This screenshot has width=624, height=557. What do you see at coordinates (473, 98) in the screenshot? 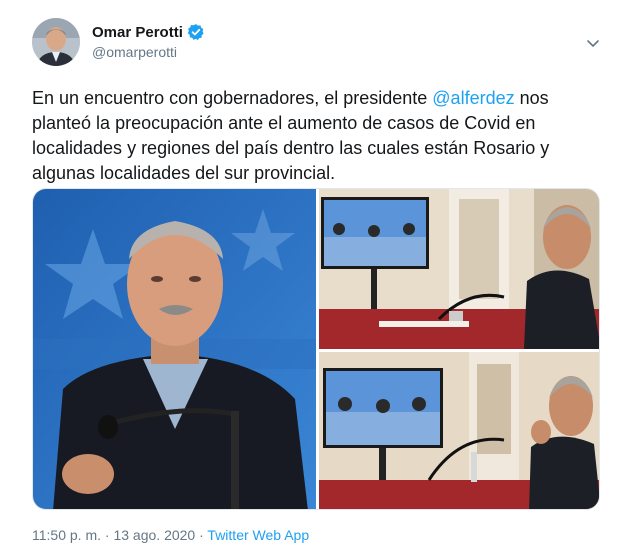
I see `mention-link: @alferdez` at bounding box center [473, 98].